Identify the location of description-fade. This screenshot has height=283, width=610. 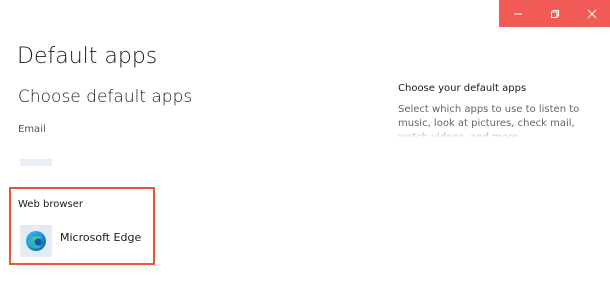
(498, 133).